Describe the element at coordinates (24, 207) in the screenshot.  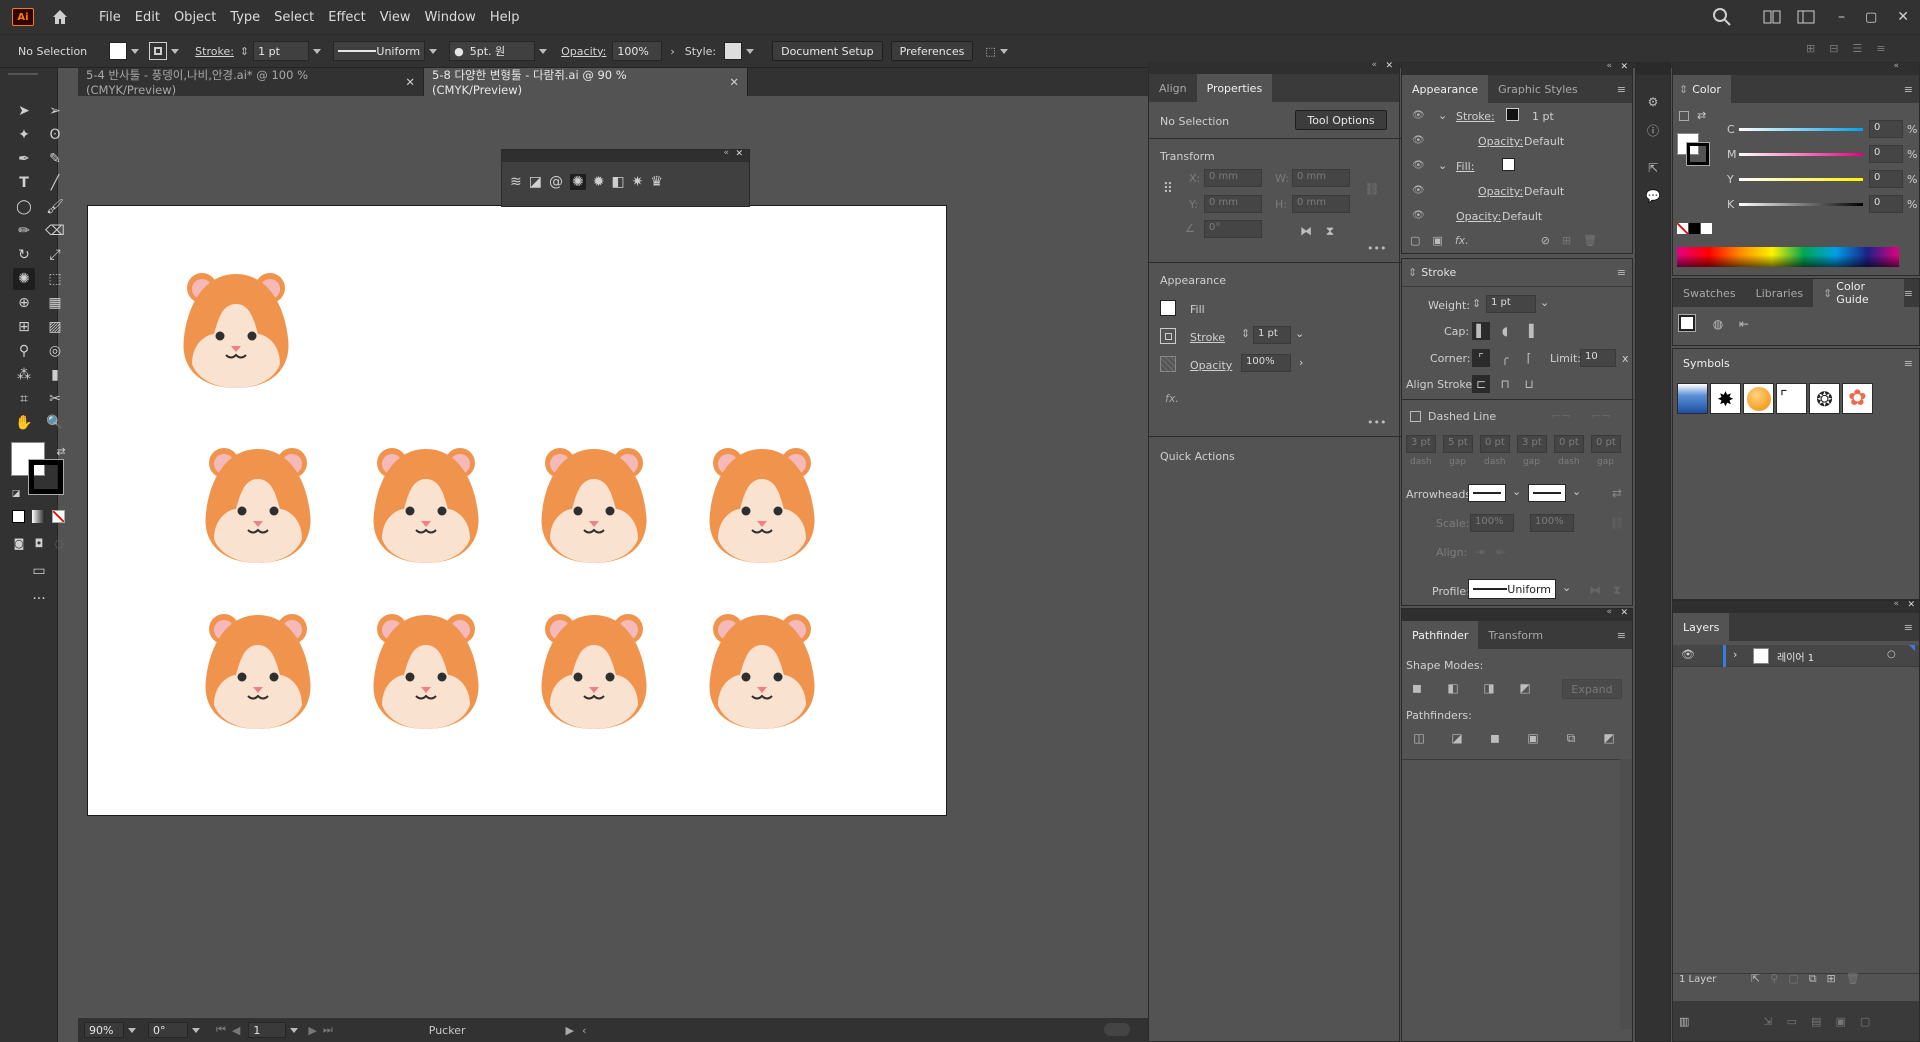
I see `ellipse-tool-icon: ◯` at that location.